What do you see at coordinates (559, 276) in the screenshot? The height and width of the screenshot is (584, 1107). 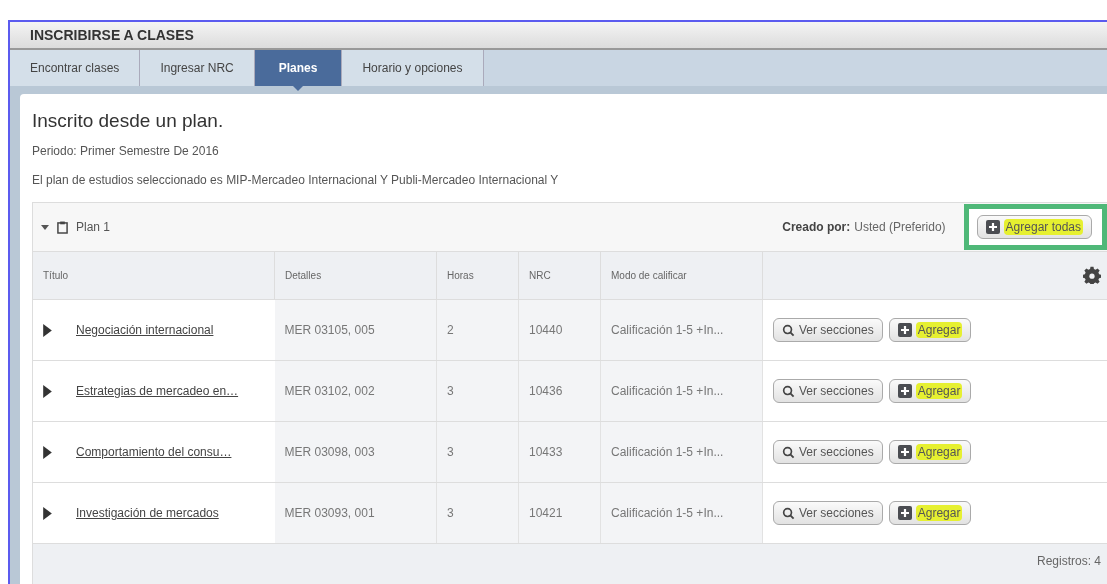 I see `column-header: NRC` at bounding box center [559, 276].